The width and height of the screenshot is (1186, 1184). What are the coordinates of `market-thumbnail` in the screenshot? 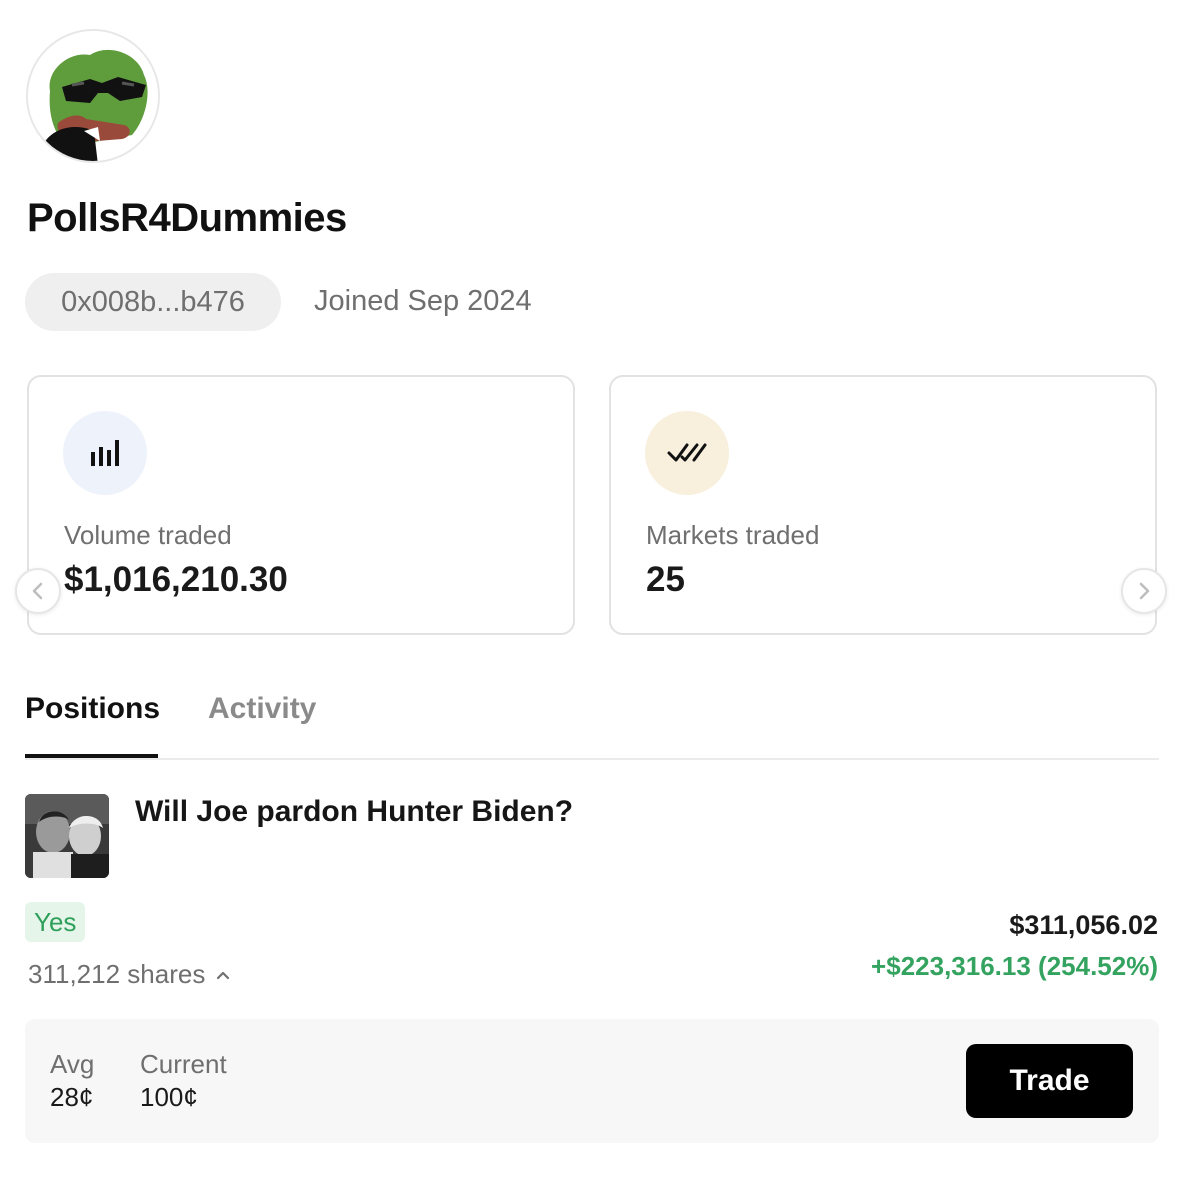 It's located at (67, 836).